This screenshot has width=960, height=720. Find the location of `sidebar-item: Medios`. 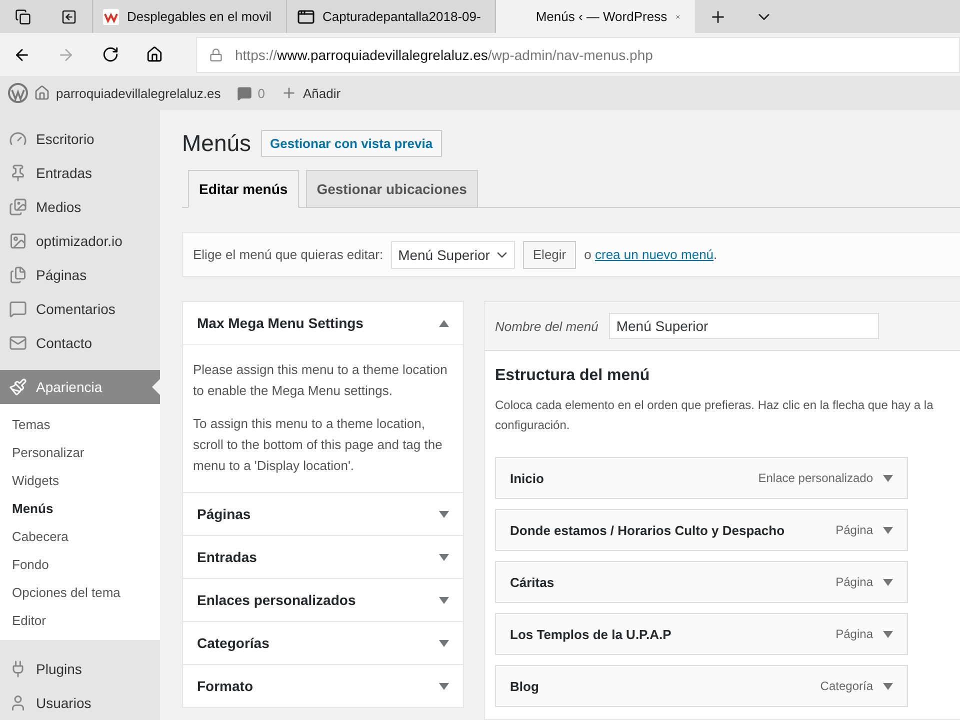

sidebar-item: Medios is located at coordinates (80, 207).